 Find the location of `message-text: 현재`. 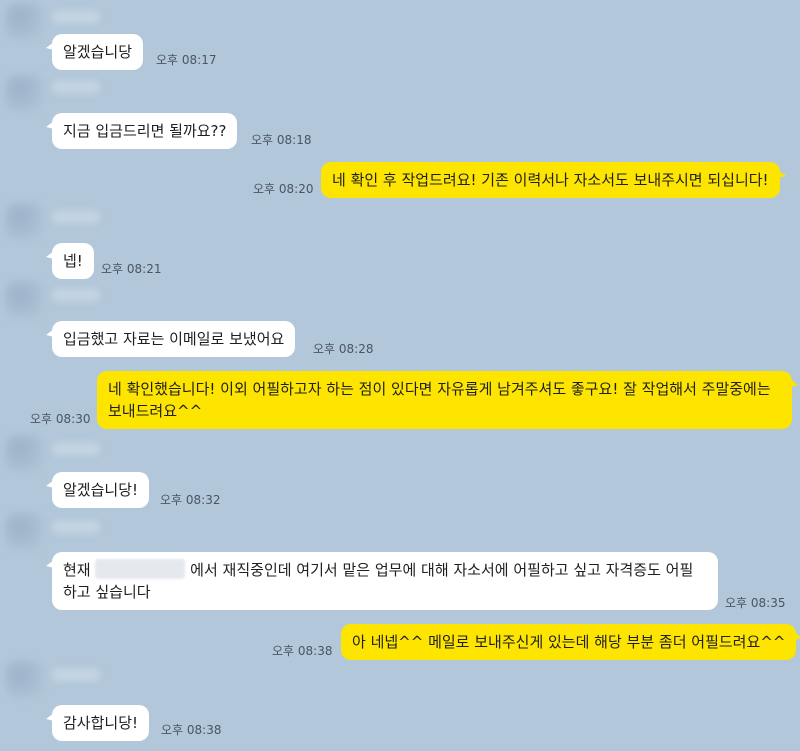

message-text: 현재 is located at coordinates (77, 570).